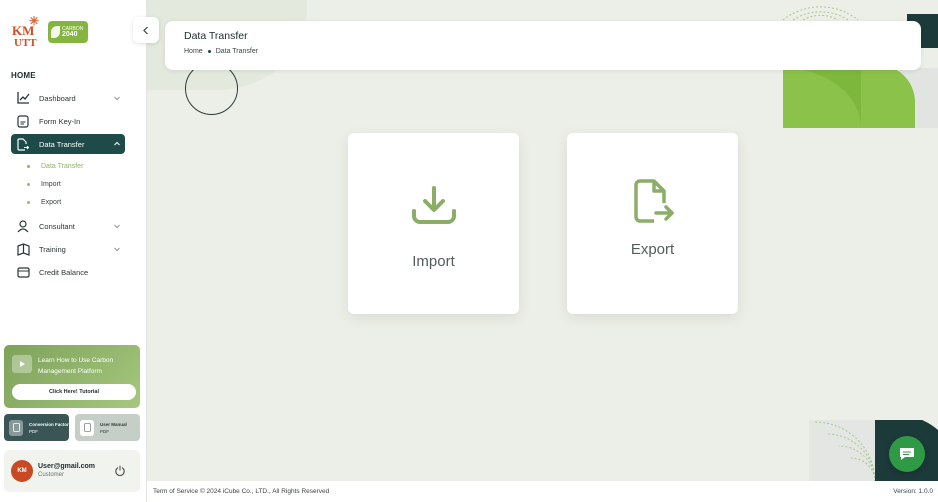 This screenshot has height=502, width=938. I want to click on sidebar-item-data-transfer: Data Transfer, so click(68, 144).